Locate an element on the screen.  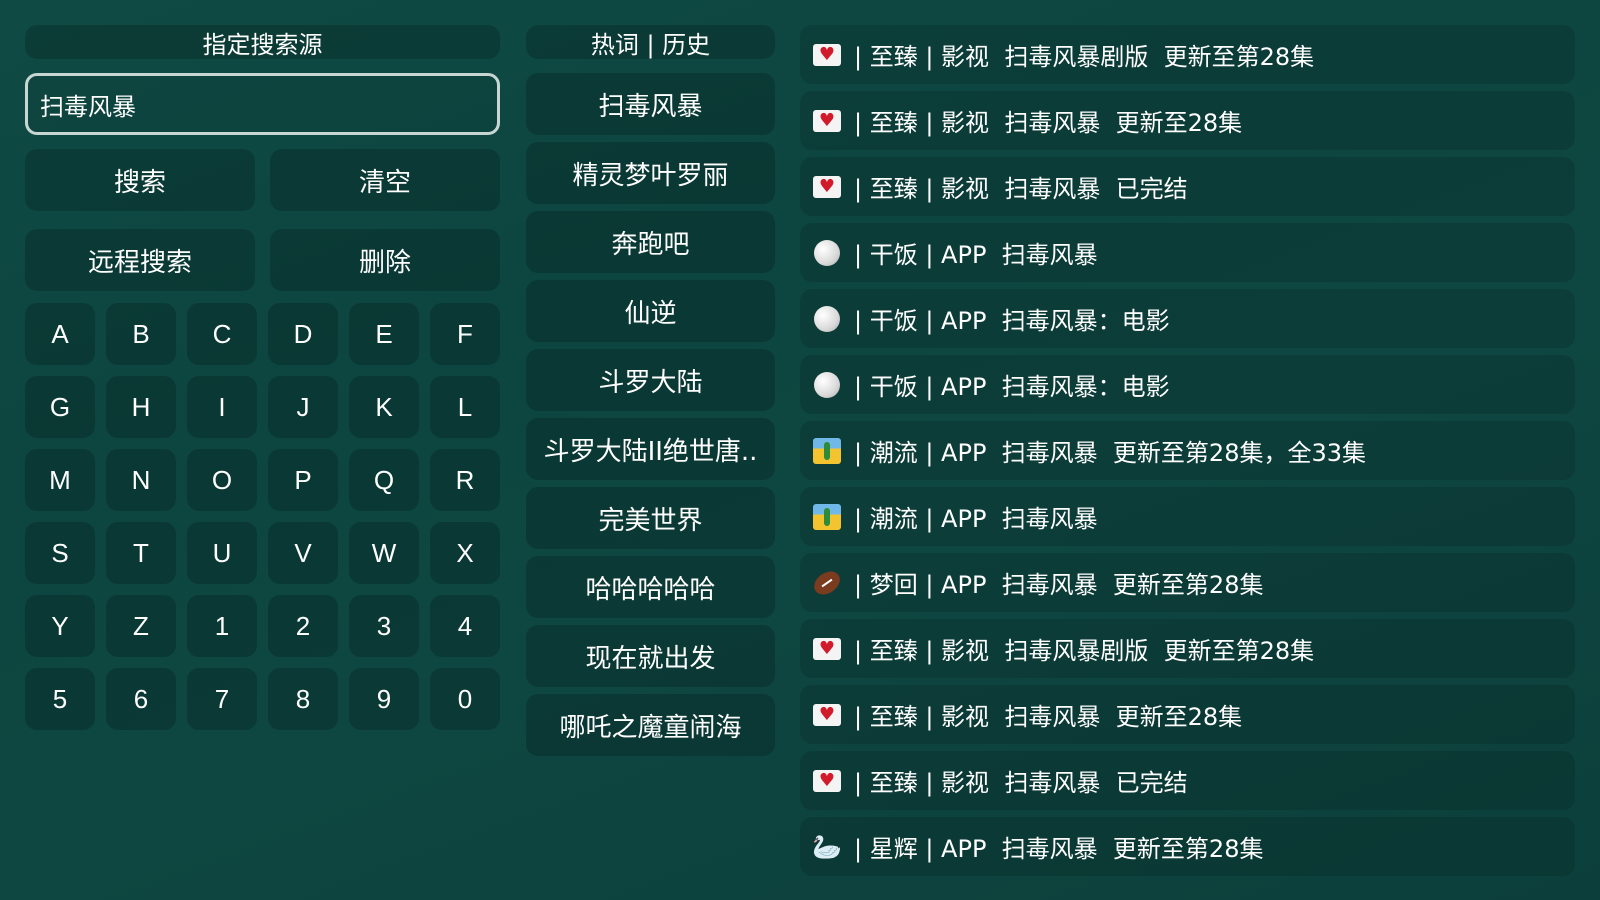
key-label: N is located at coordinates (141, 479).